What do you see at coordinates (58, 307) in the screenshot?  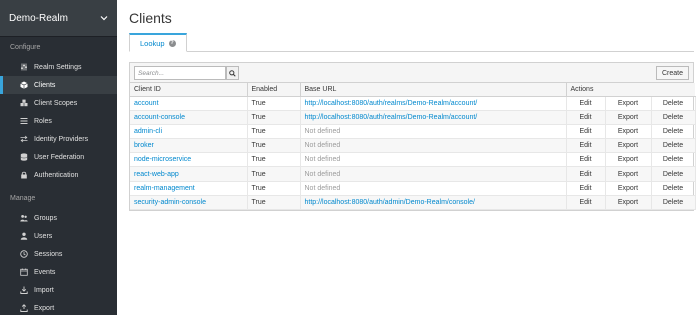 I see `sidebar-item-export: Export` at bounding box center [58, 307].